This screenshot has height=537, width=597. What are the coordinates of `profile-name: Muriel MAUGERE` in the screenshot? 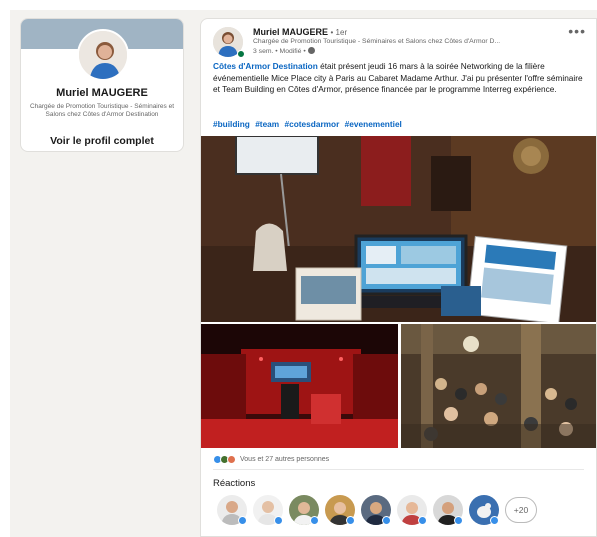 It's located at (102, 93).